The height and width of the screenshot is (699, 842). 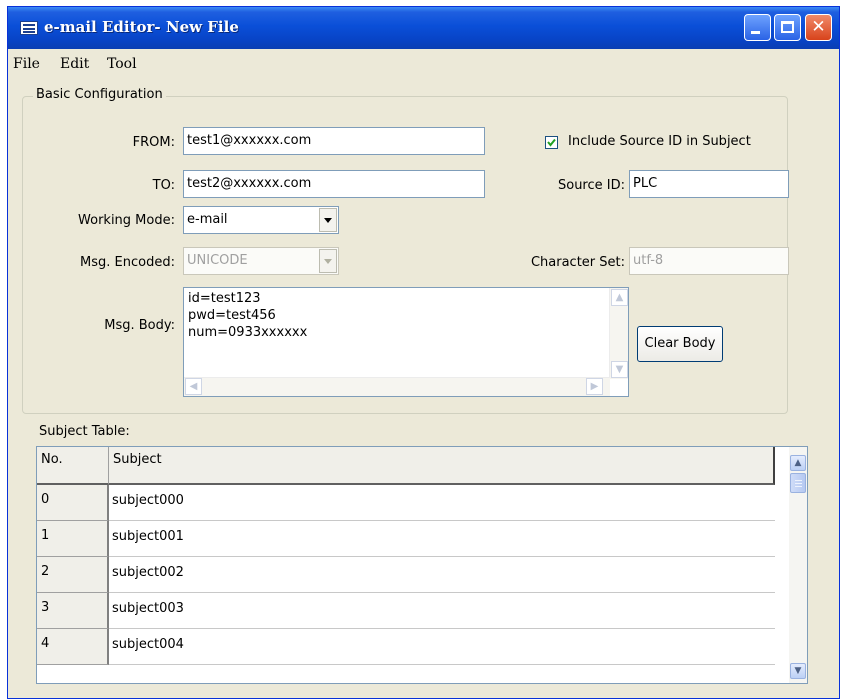 What do you see at coordinates (709, 184) in the screenshot?
I see `source-id-field: PLC` at bounding box center [709, 184].